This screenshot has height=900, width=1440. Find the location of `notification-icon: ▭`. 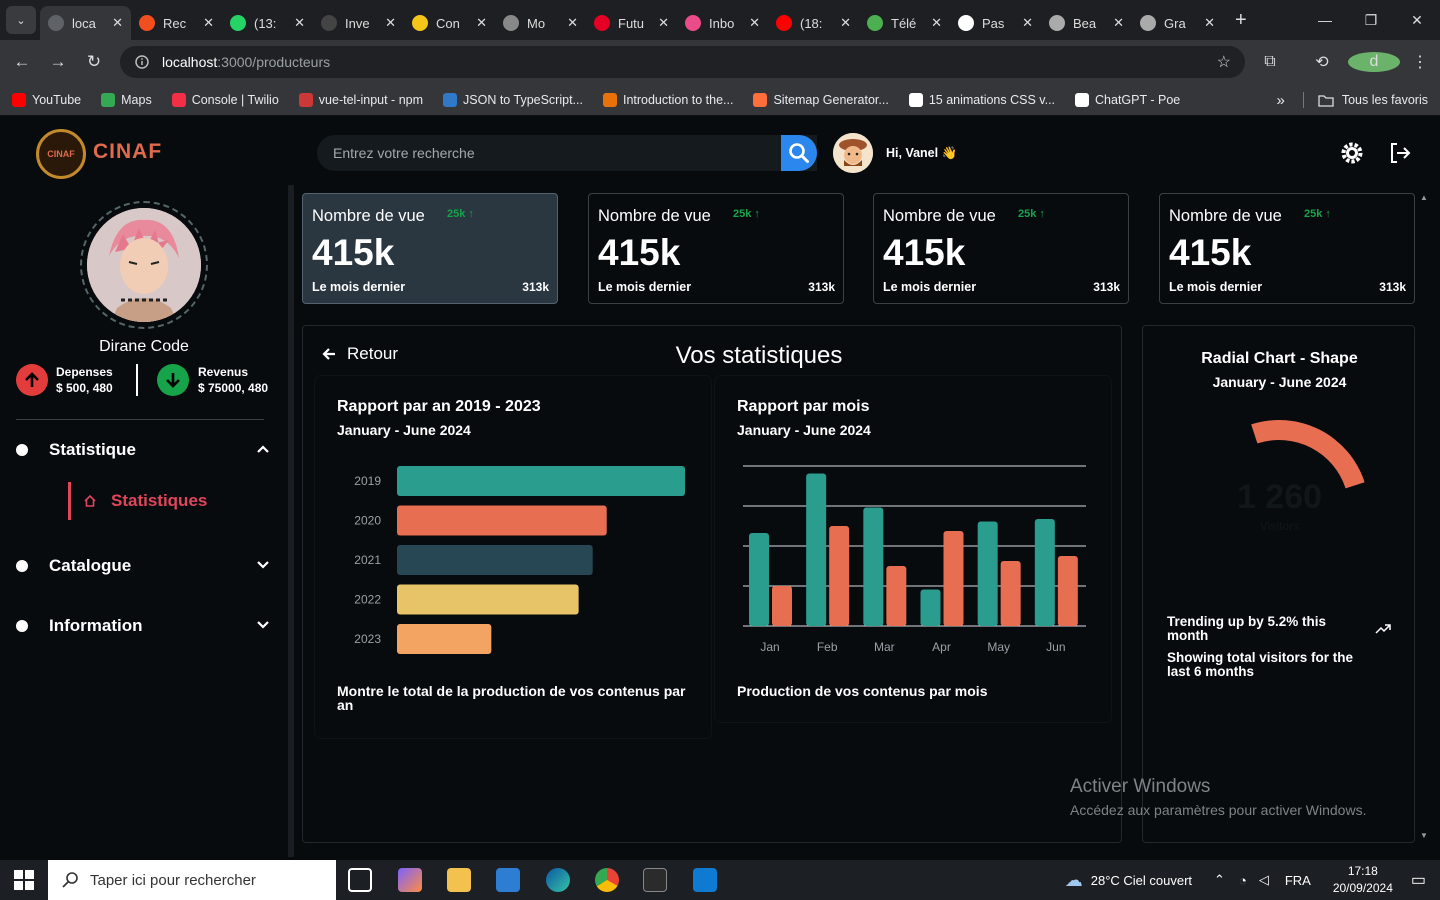

notification-icon: ▭ is located at coordinates (1418, 880).